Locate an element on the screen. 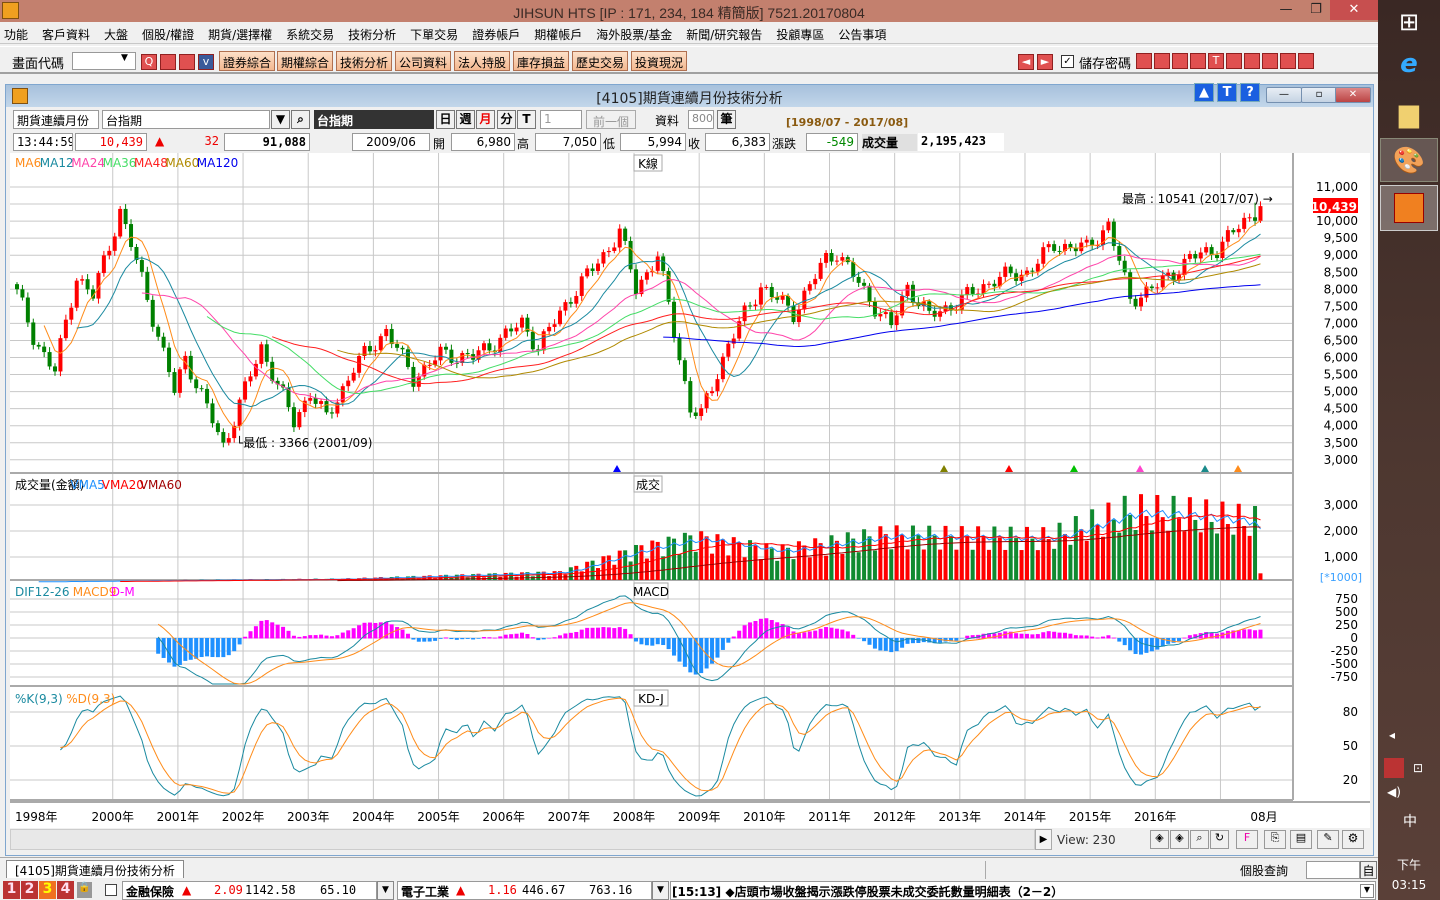 This screenshot has height=900, width=1440. news-text: [15:13] ◆店頭市場收盤揭示漲跌停股票未成交委託數量明細表（2－2） is located at coordinates (867, 891).